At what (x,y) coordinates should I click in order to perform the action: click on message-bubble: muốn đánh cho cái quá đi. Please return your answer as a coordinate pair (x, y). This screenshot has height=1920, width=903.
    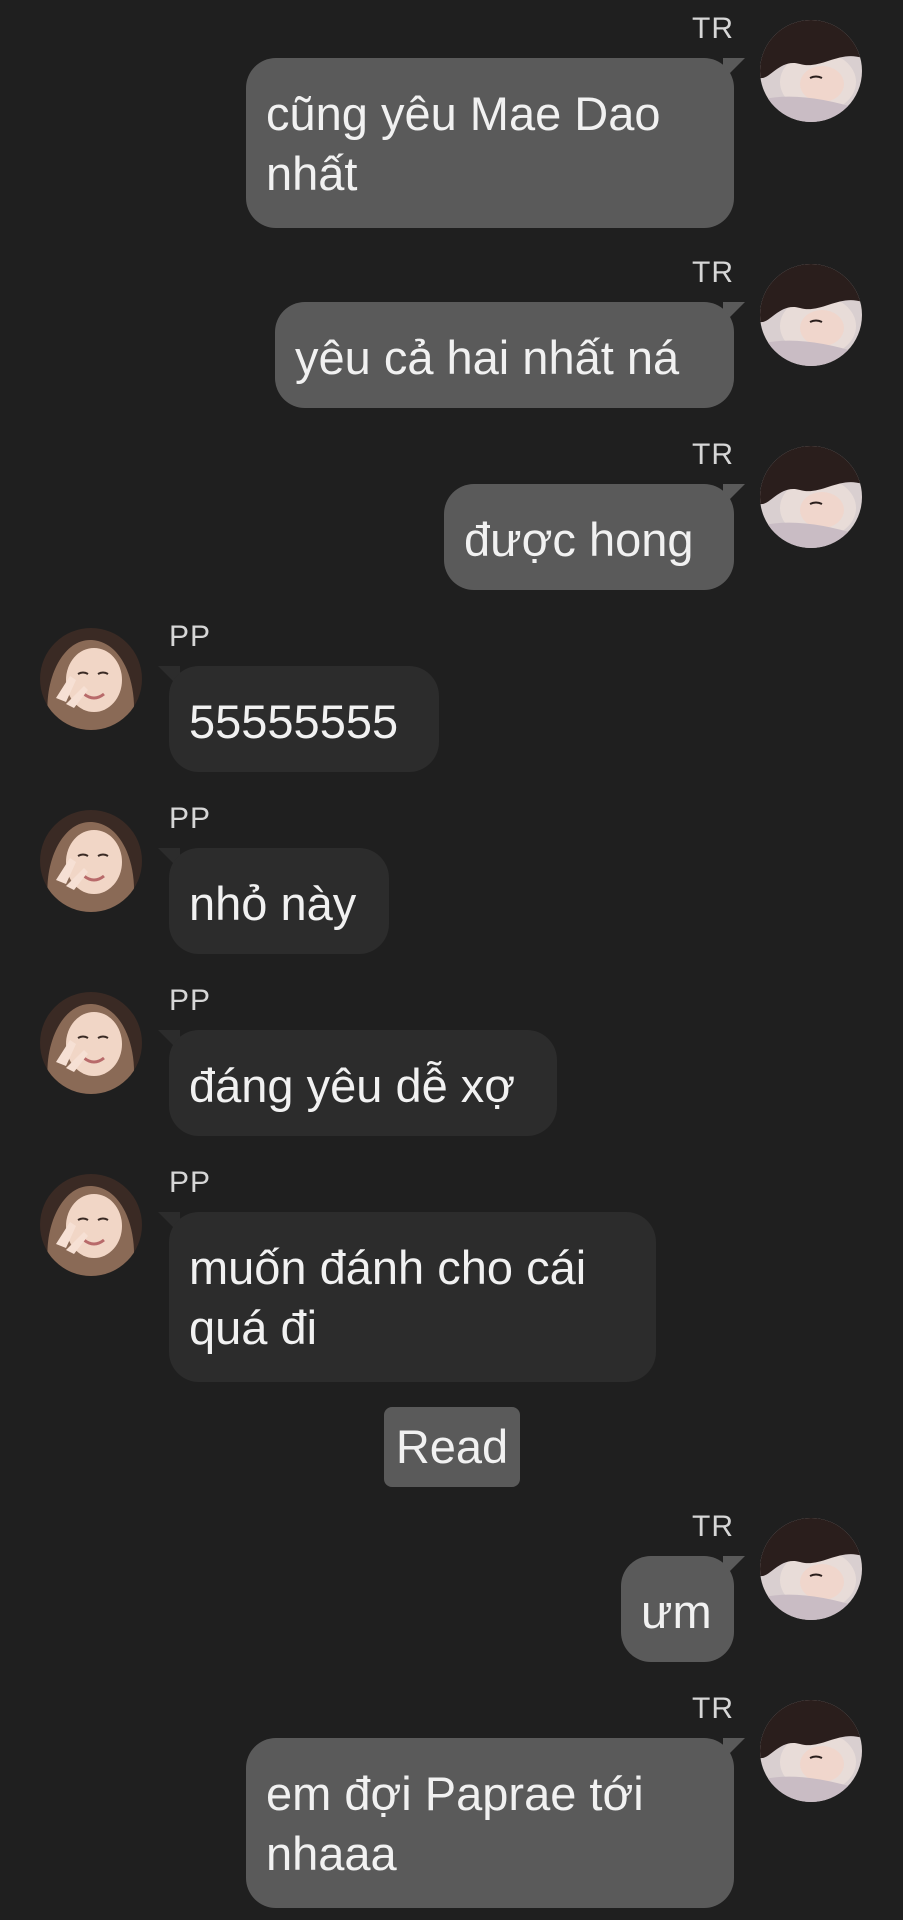
    Looking at the image, I should click on (412, 1297).